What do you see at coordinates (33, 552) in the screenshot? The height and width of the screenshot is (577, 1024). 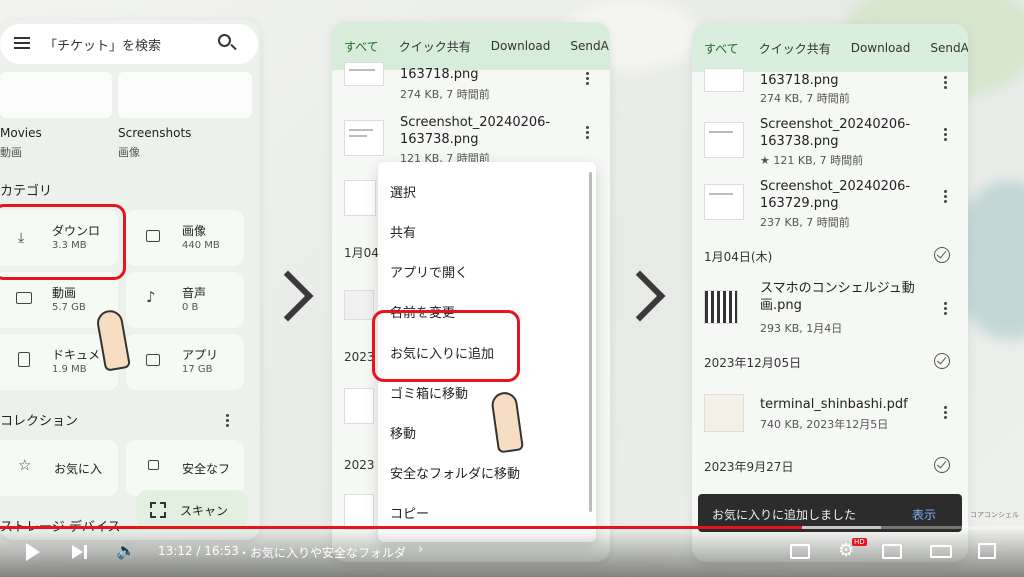 I see `play-icon` at bounding box center [33, 552].